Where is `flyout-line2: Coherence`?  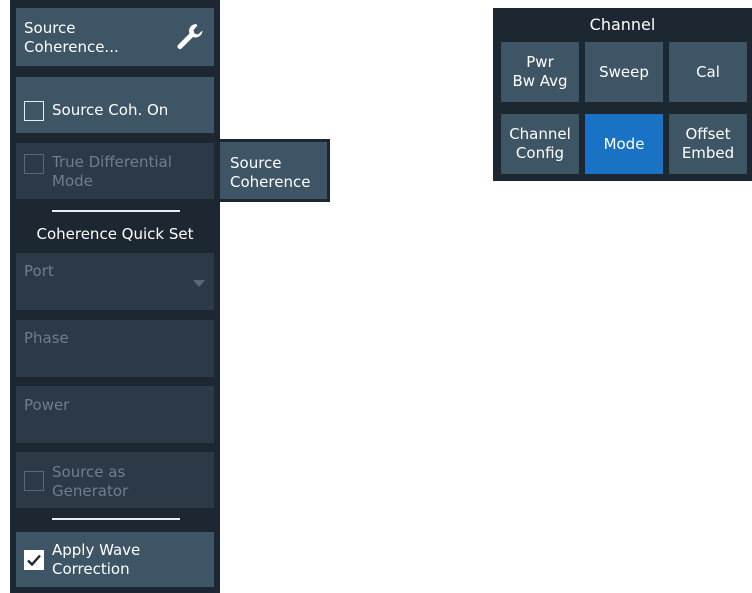
flyout-line2: Coherence is located at coordinates (270, 182).